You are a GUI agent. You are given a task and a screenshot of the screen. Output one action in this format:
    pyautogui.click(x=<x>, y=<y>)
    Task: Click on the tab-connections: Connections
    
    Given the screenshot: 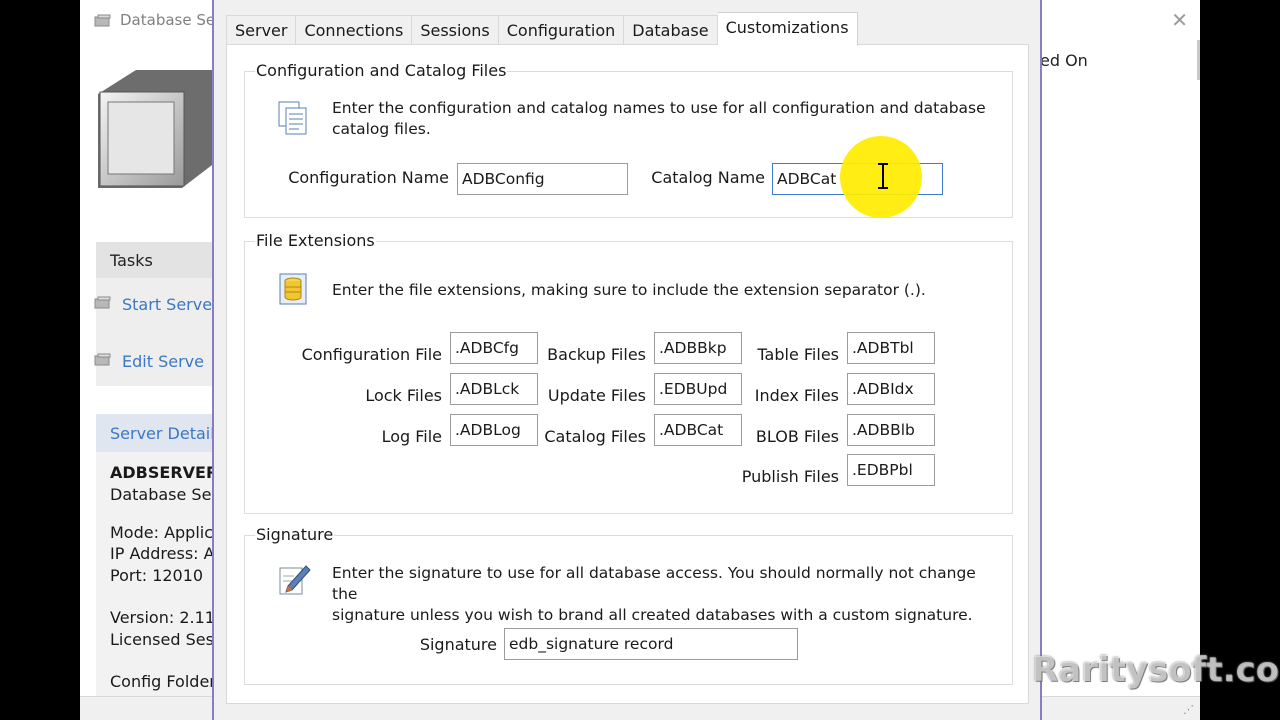 What is the action you would take?
    pyautogui.click(x=354, y=30)
    